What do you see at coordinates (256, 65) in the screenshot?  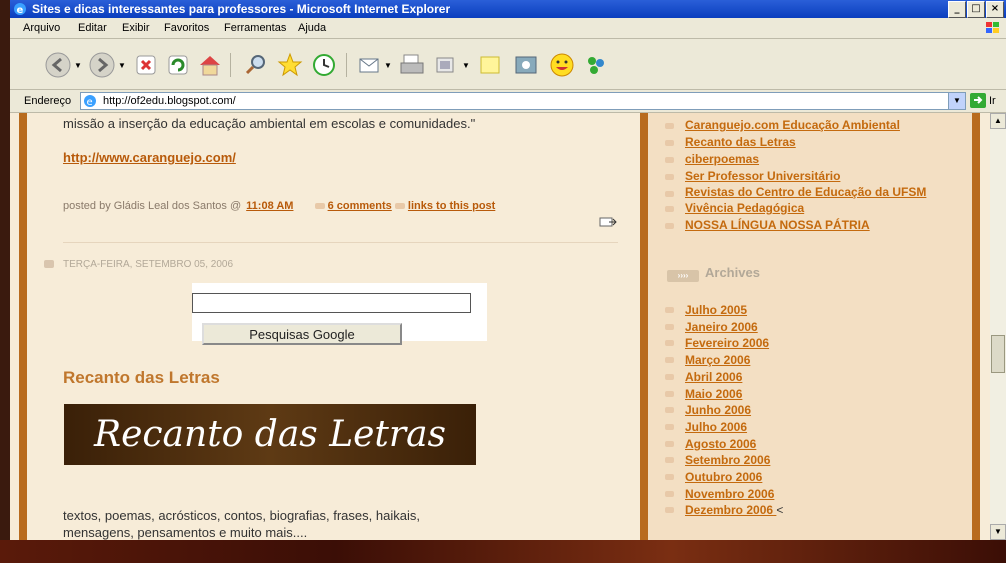 I see `search-icon` at bounding box center [256, 65].